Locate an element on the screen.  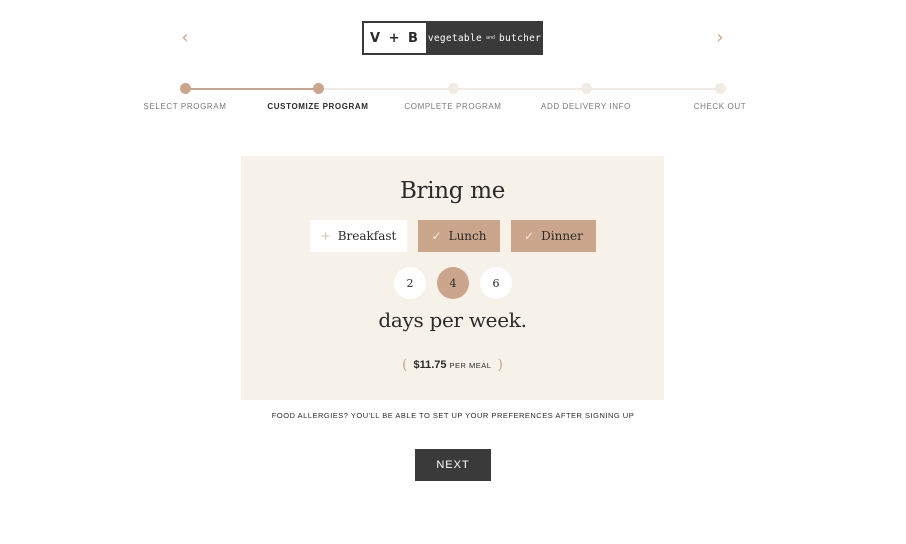
step-label: CHECK OUT is located at coordinates (720, 106).